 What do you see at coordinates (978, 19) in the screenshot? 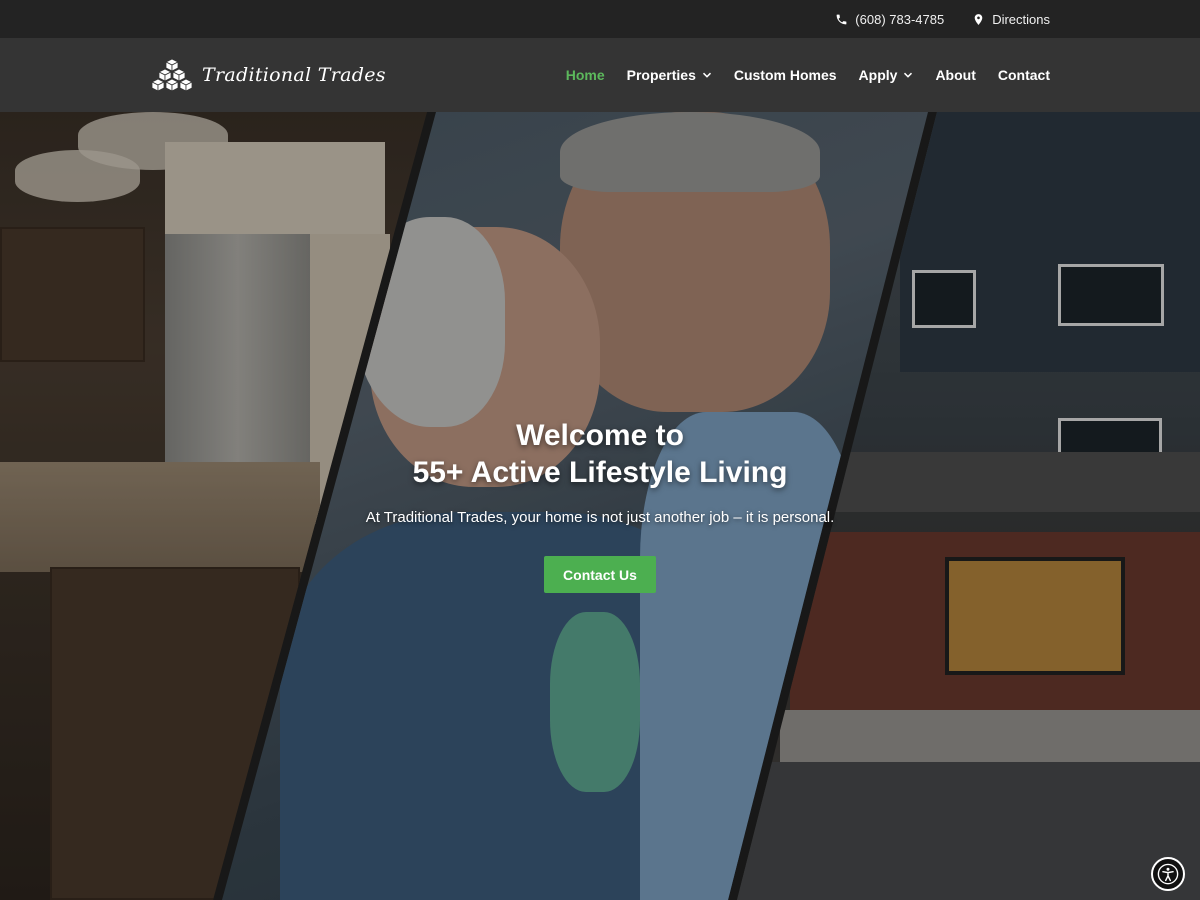
I see `map-pin-icon` at bounding box center [978, 19].